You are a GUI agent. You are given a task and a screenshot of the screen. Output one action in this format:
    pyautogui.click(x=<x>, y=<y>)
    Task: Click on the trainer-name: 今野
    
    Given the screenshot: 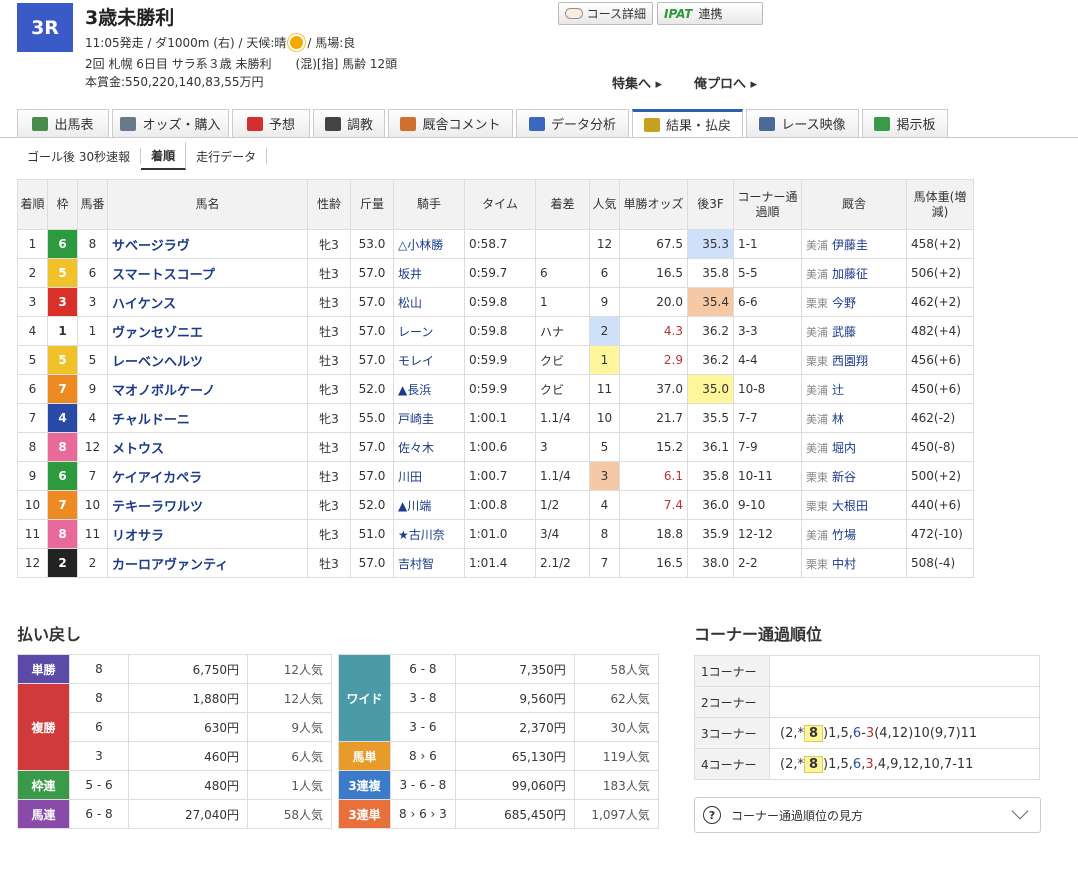 What is the action you would take?
    pyautogui.click(x=844, y=303)
    